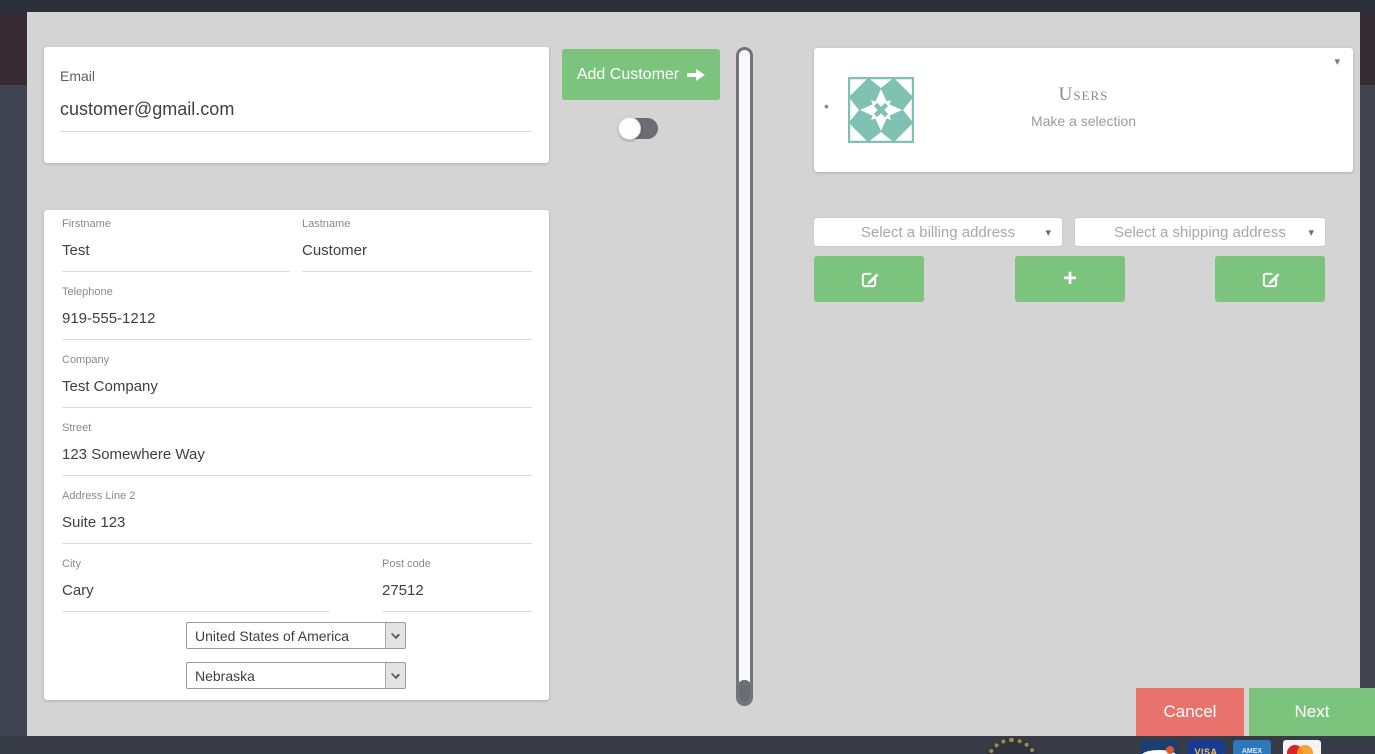 The image size is (1375, 754). What do you see at coordinates (1312, 712) in the screenshot?
I see `next-button: Next` at bounding box center [1312, 712].